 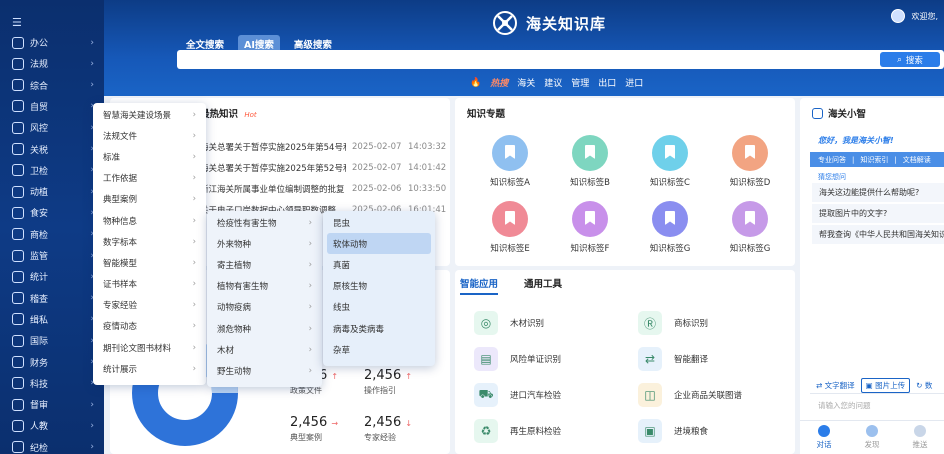 What do you see at coordinates (517, 395) in the screenshot?
I see `tool-item: ⛟ 进口汽车检验` at bounding box center [517, 395].